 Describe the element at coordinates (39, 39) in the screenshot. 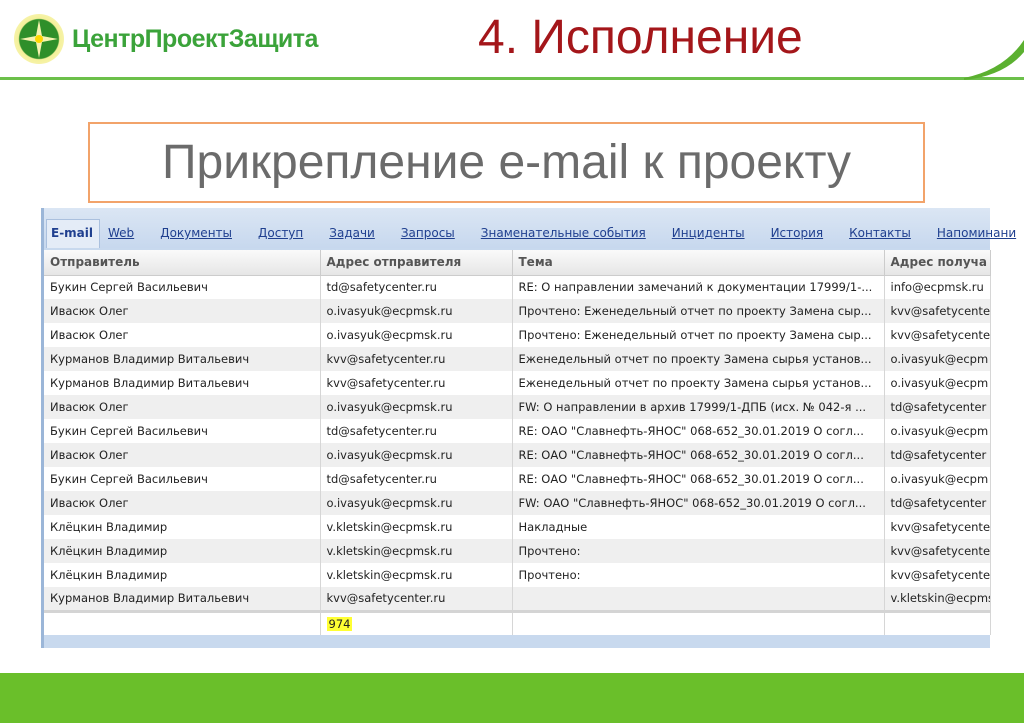

I see `compass-star-icon` at that location.